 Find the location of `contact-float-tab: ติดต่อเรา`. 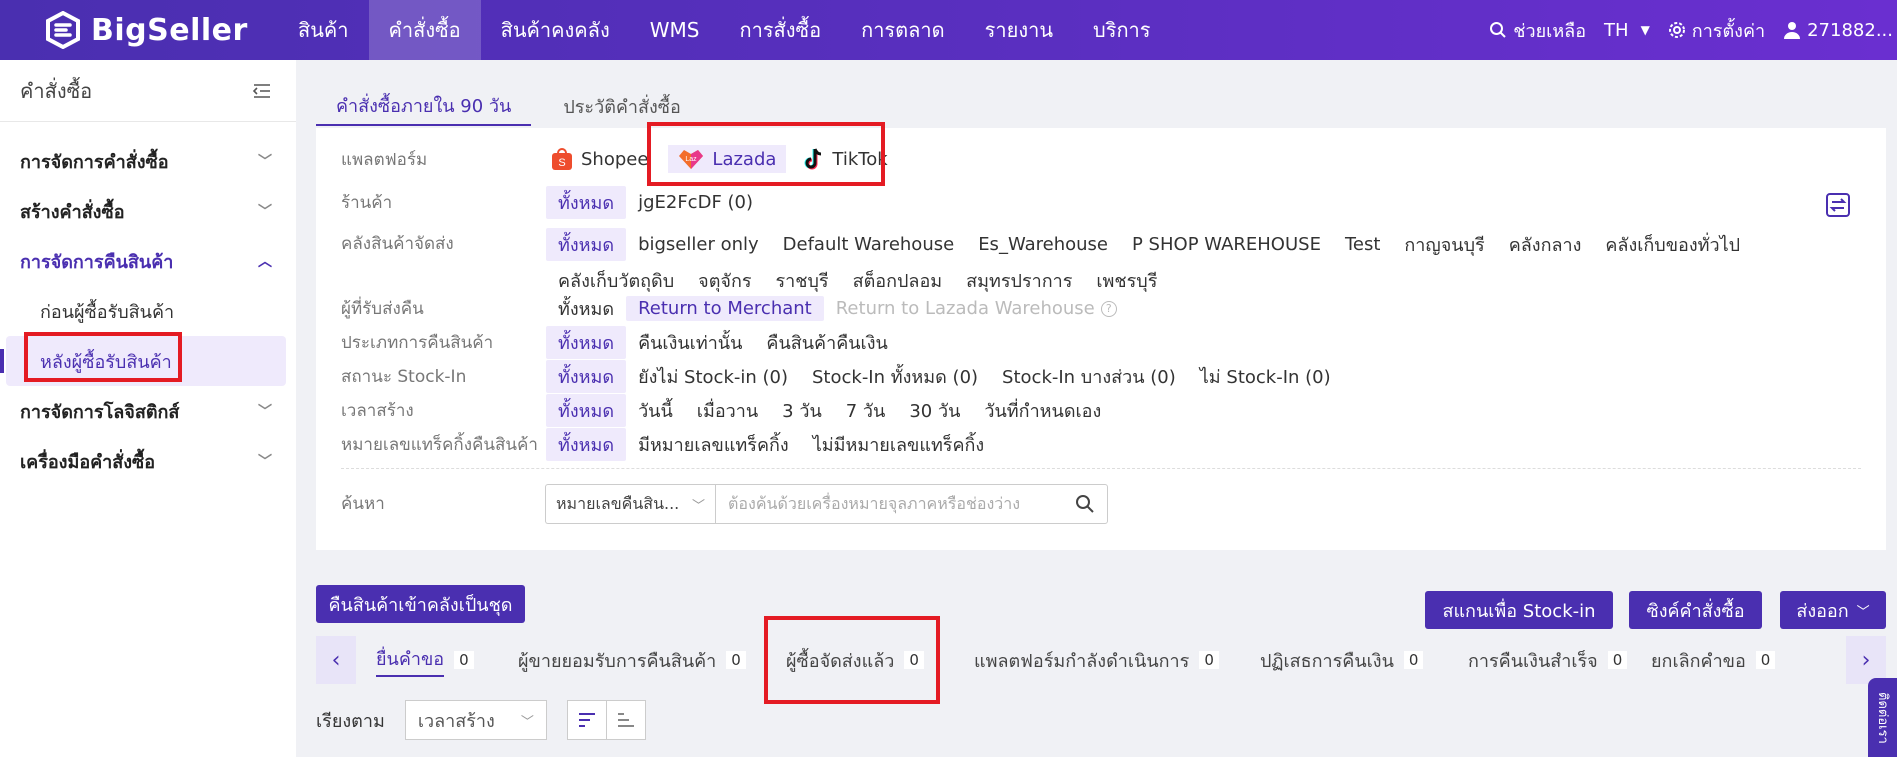

contact-float-tab: ติดต่อเรา is located at coordinates (1882, 717).